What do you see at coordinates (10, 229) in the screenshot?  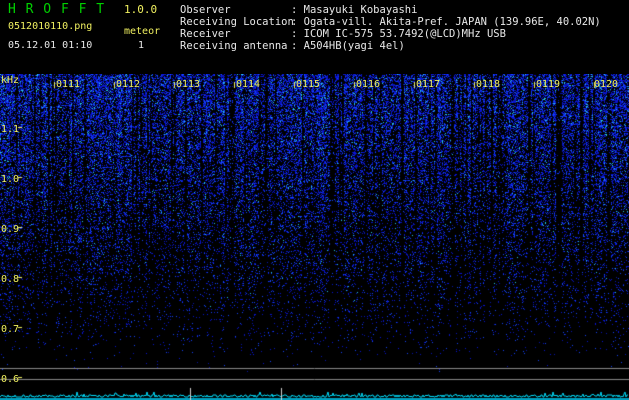 I see `y-tick-label: 0.9` at bounding box center [10, 229].